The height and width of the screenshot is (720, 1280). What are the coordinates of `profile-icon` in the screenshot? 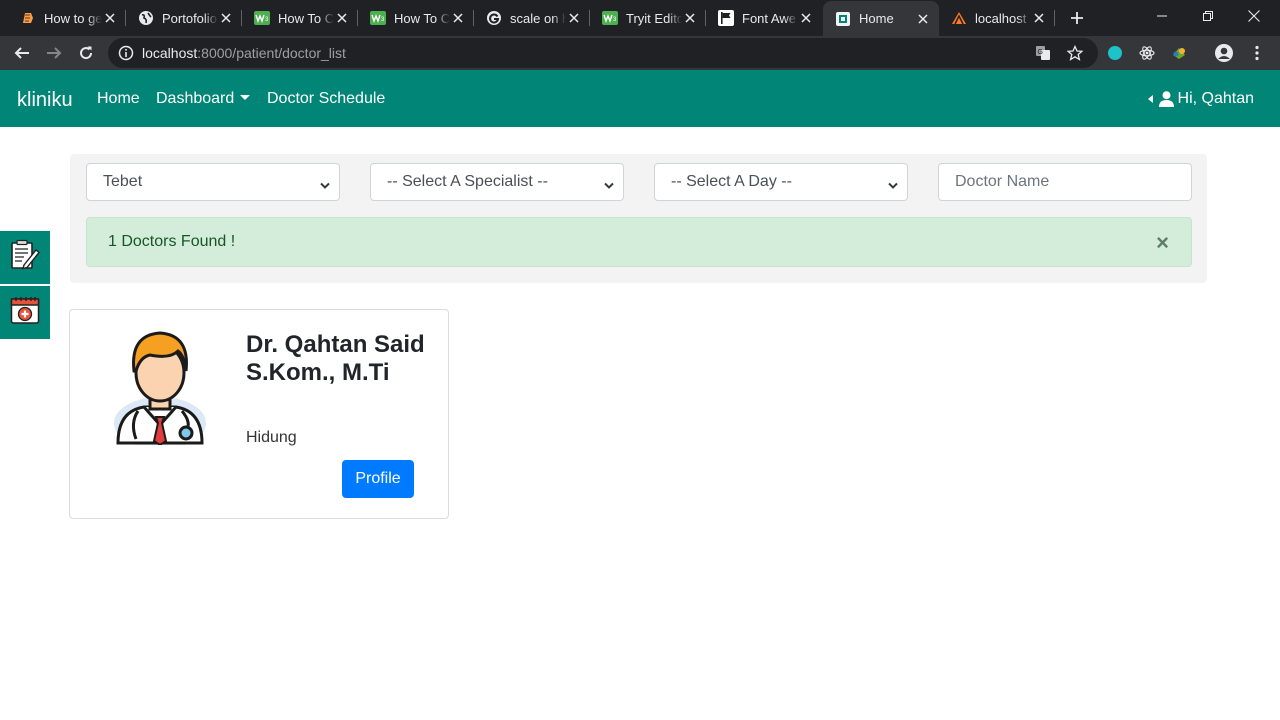 It's located at (1224, 53).